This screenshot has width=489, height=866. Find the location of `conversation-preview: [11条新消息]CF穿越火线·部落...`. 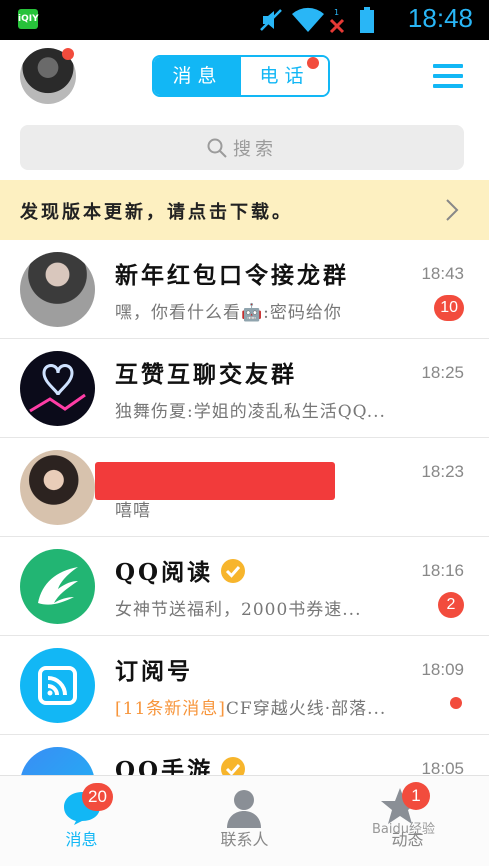

conversation-preview: [11条新消息]CF穿越火线·部落... is located at coordinates (265, 706).